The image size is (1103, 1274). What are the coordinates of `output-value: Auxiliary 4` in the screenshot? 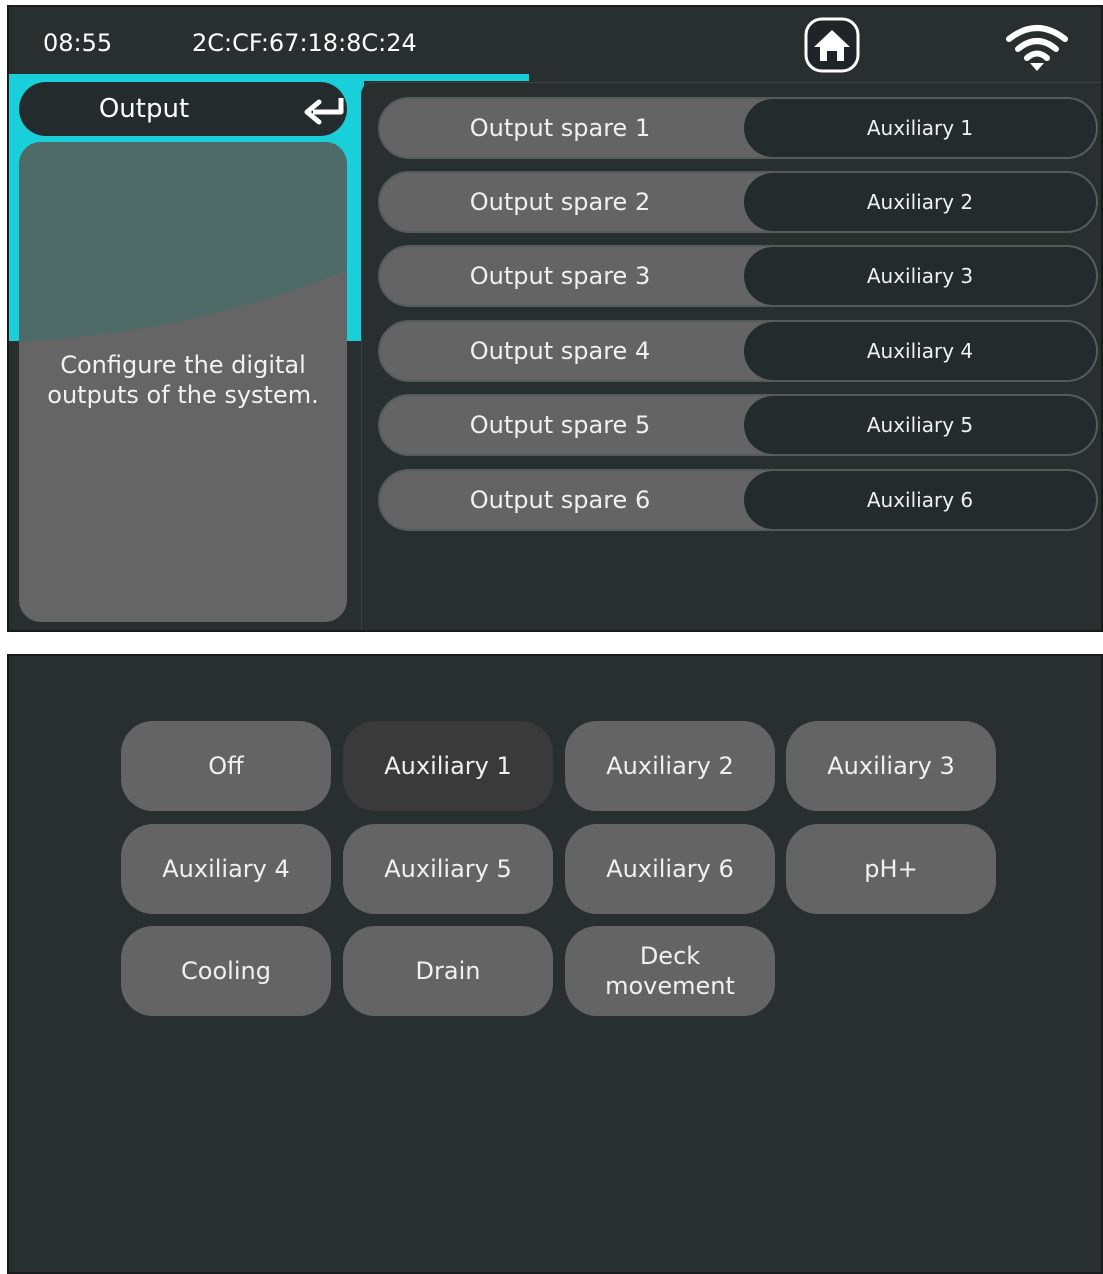 It's located at (920, 351).